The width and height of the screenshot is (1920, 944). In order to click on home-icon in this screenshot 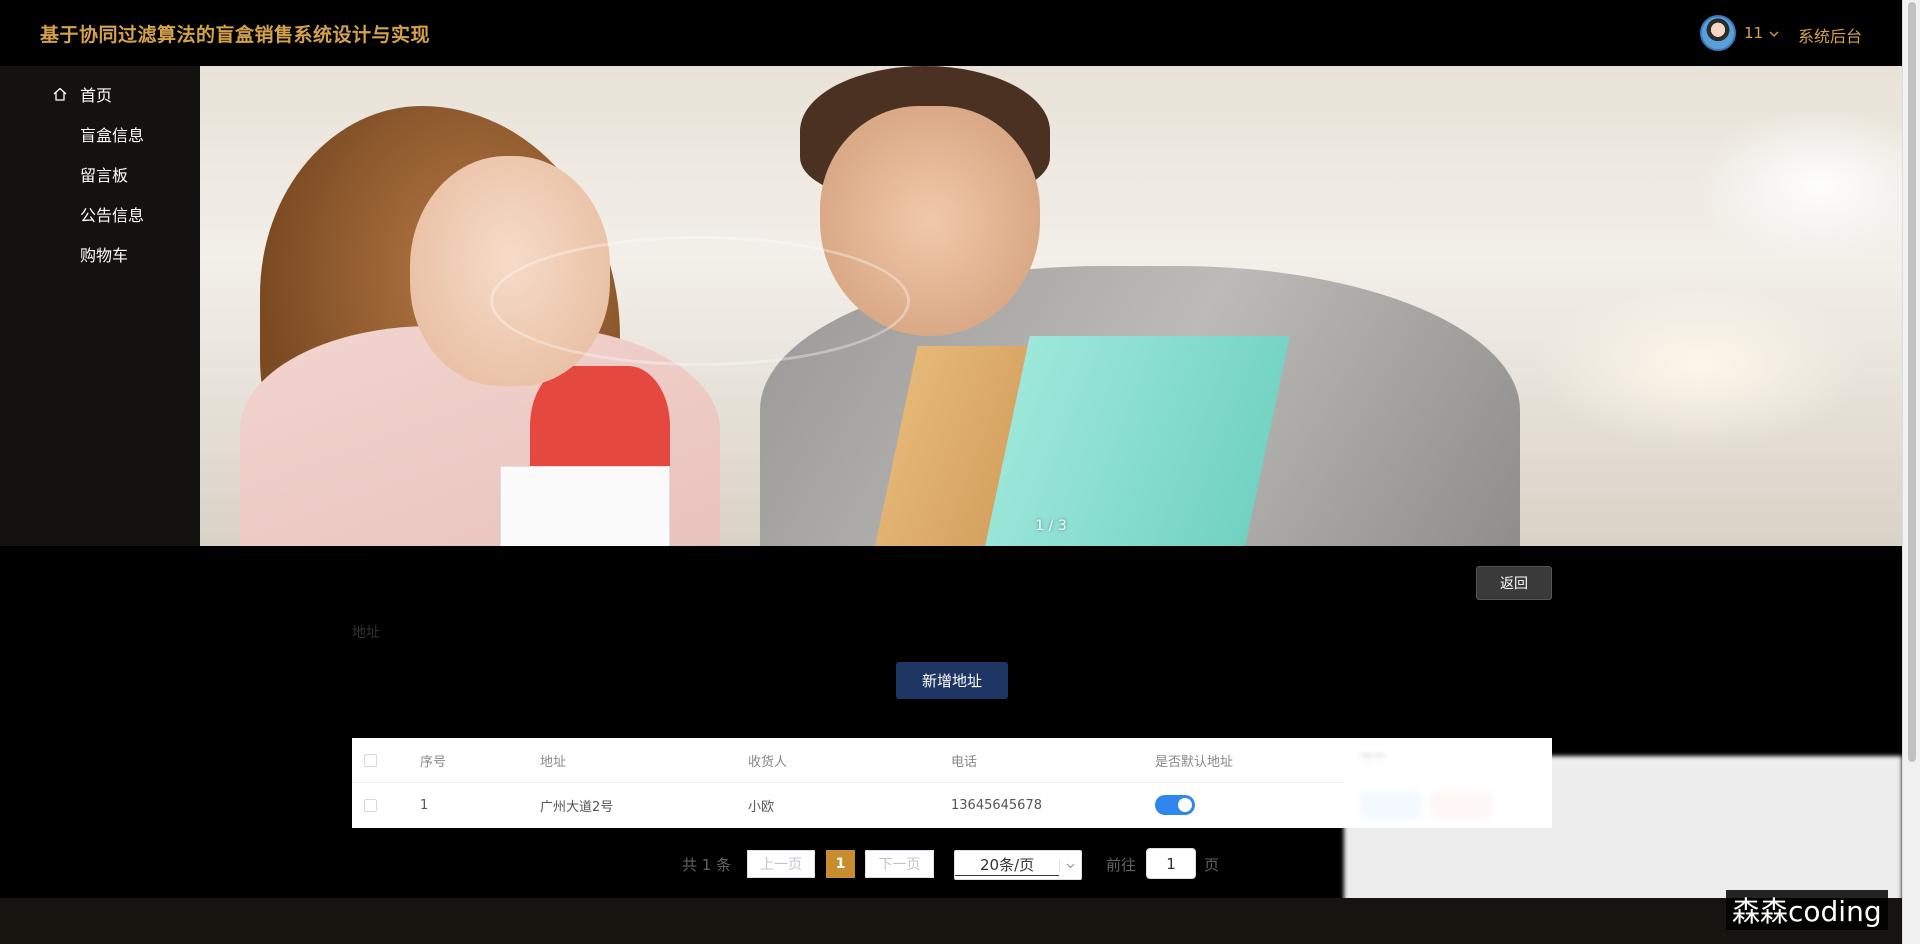, I will do `click(60, 94)`.